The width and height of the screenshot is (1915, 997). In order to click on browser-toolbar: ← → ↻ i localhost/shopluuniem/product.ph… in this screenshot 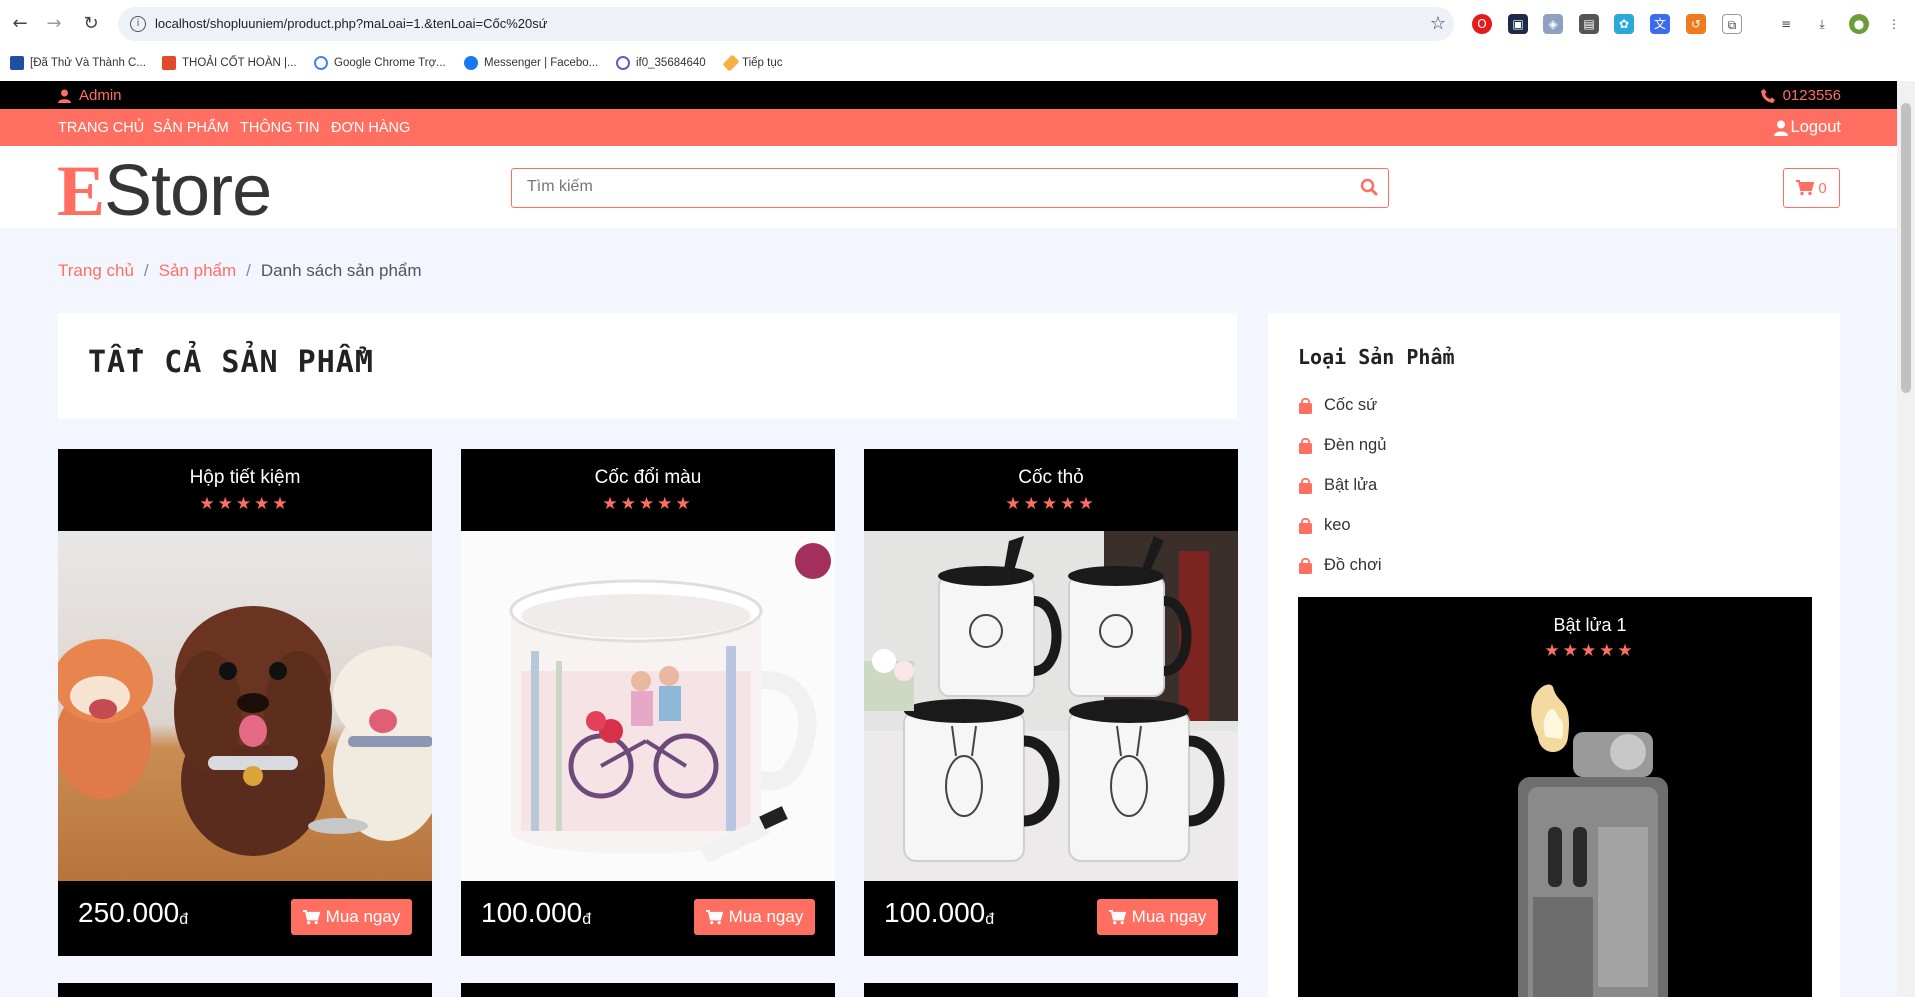, I will do `click(957, 23)`.